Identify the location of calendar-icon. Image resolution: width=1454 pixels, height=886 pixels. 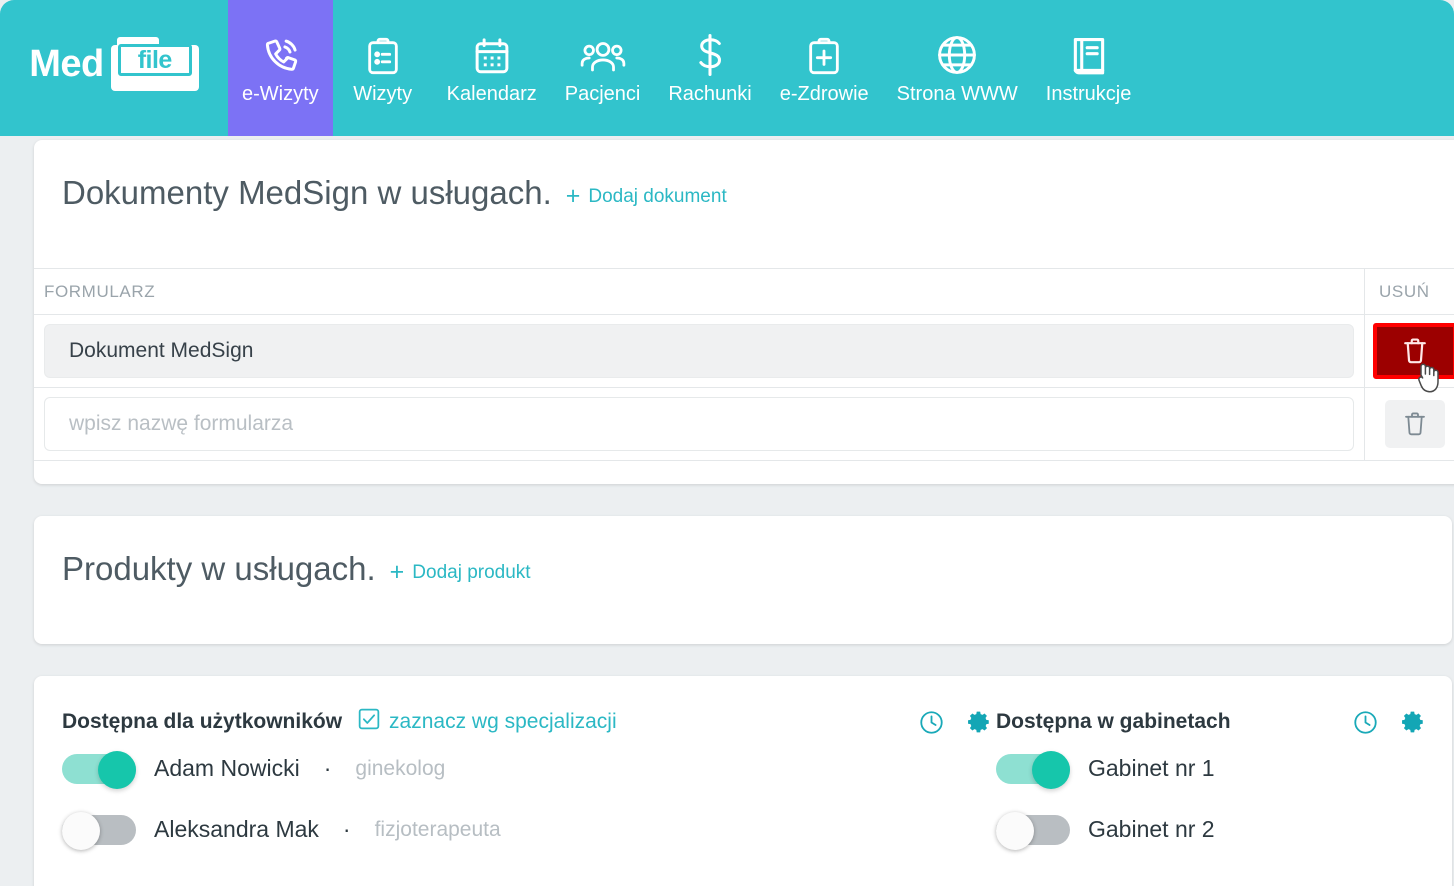
(492, 54).